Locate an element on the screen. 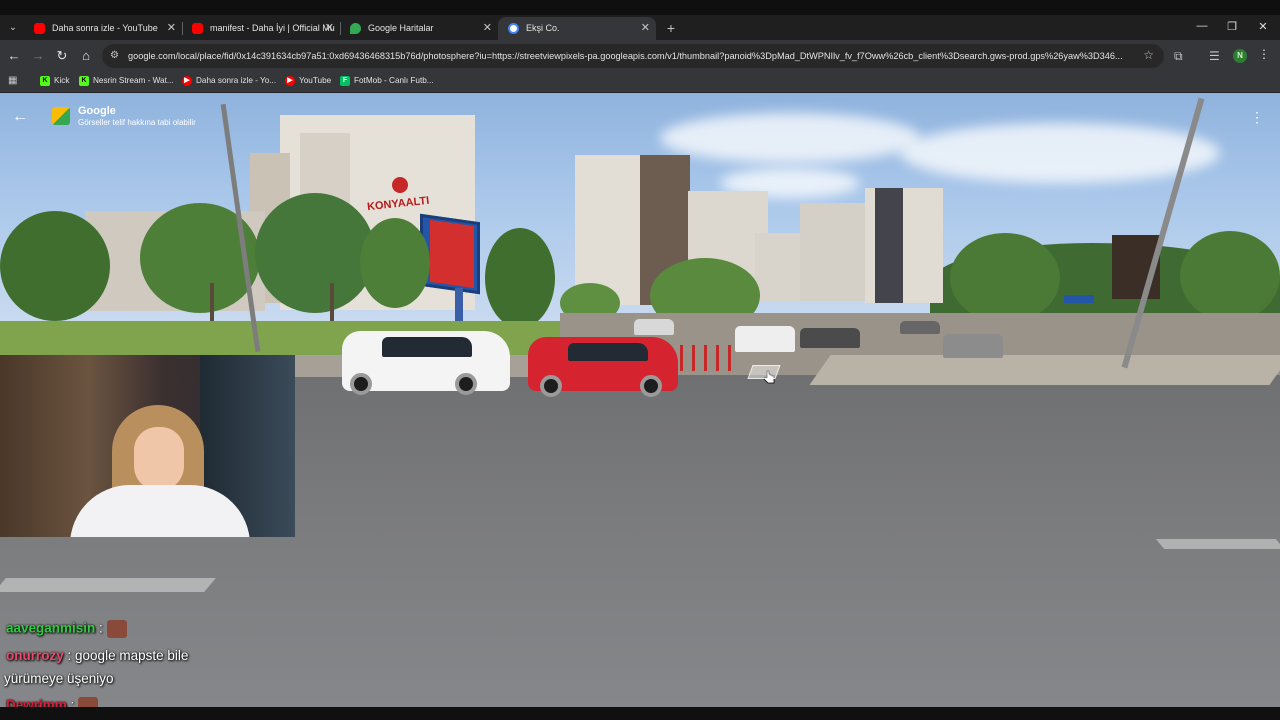  home-icon: ⌂ is located at coordinates (86, 56).